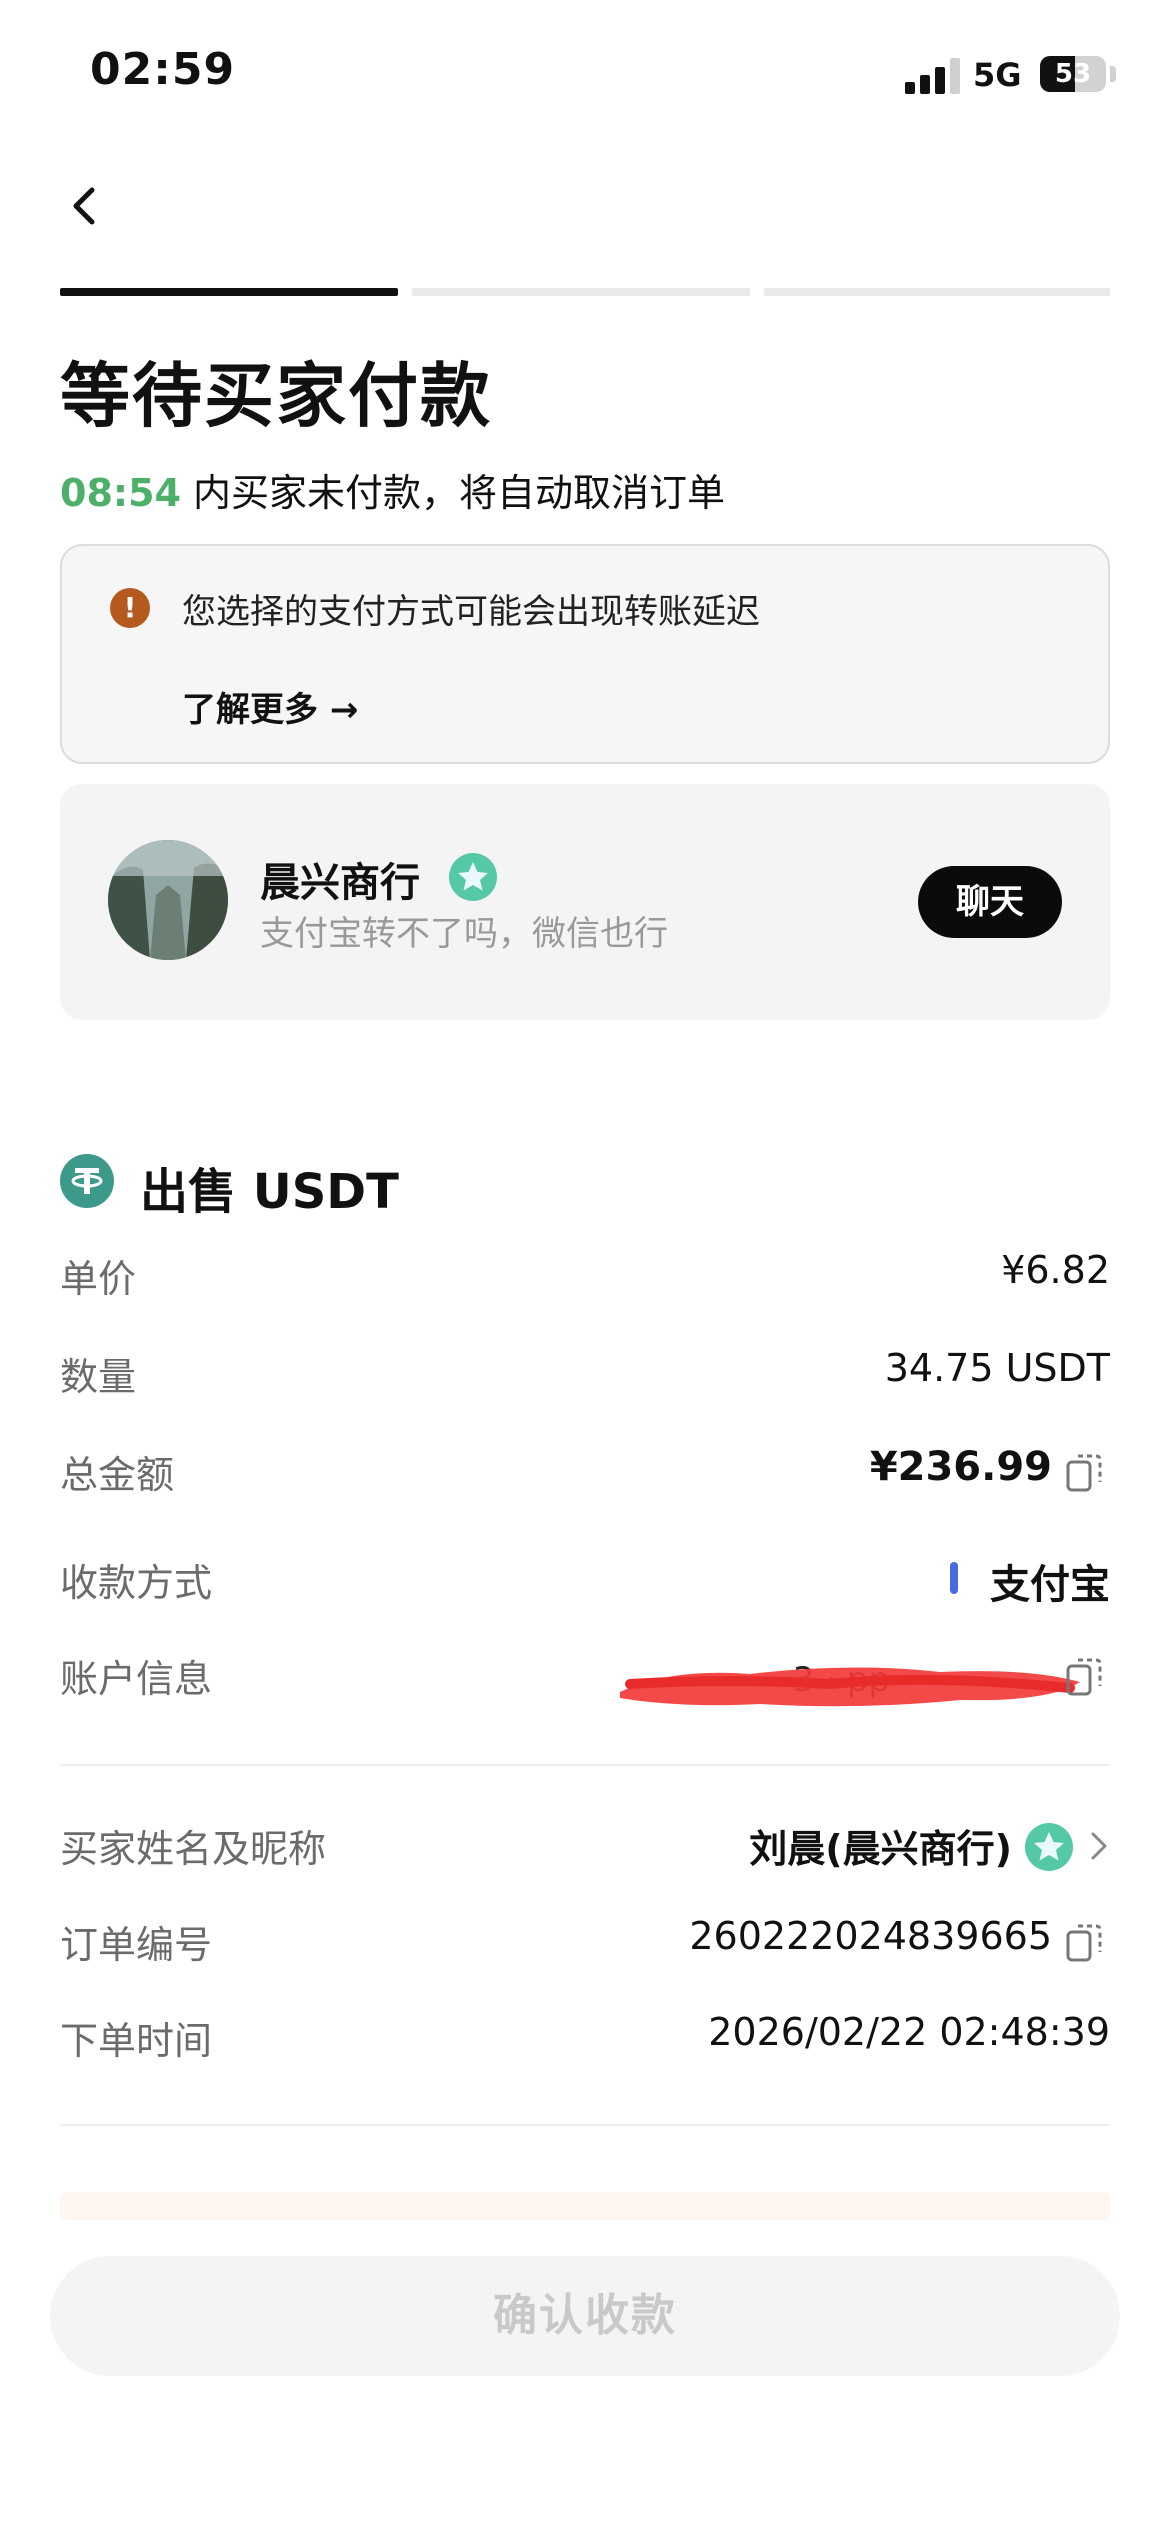 The width and height of the screenshot is (1170, 2532). Describe the element at coordinates (909, 2032) in the screenshot. I see `order-time-value: 2026/02/22 02:48:39` at that location.